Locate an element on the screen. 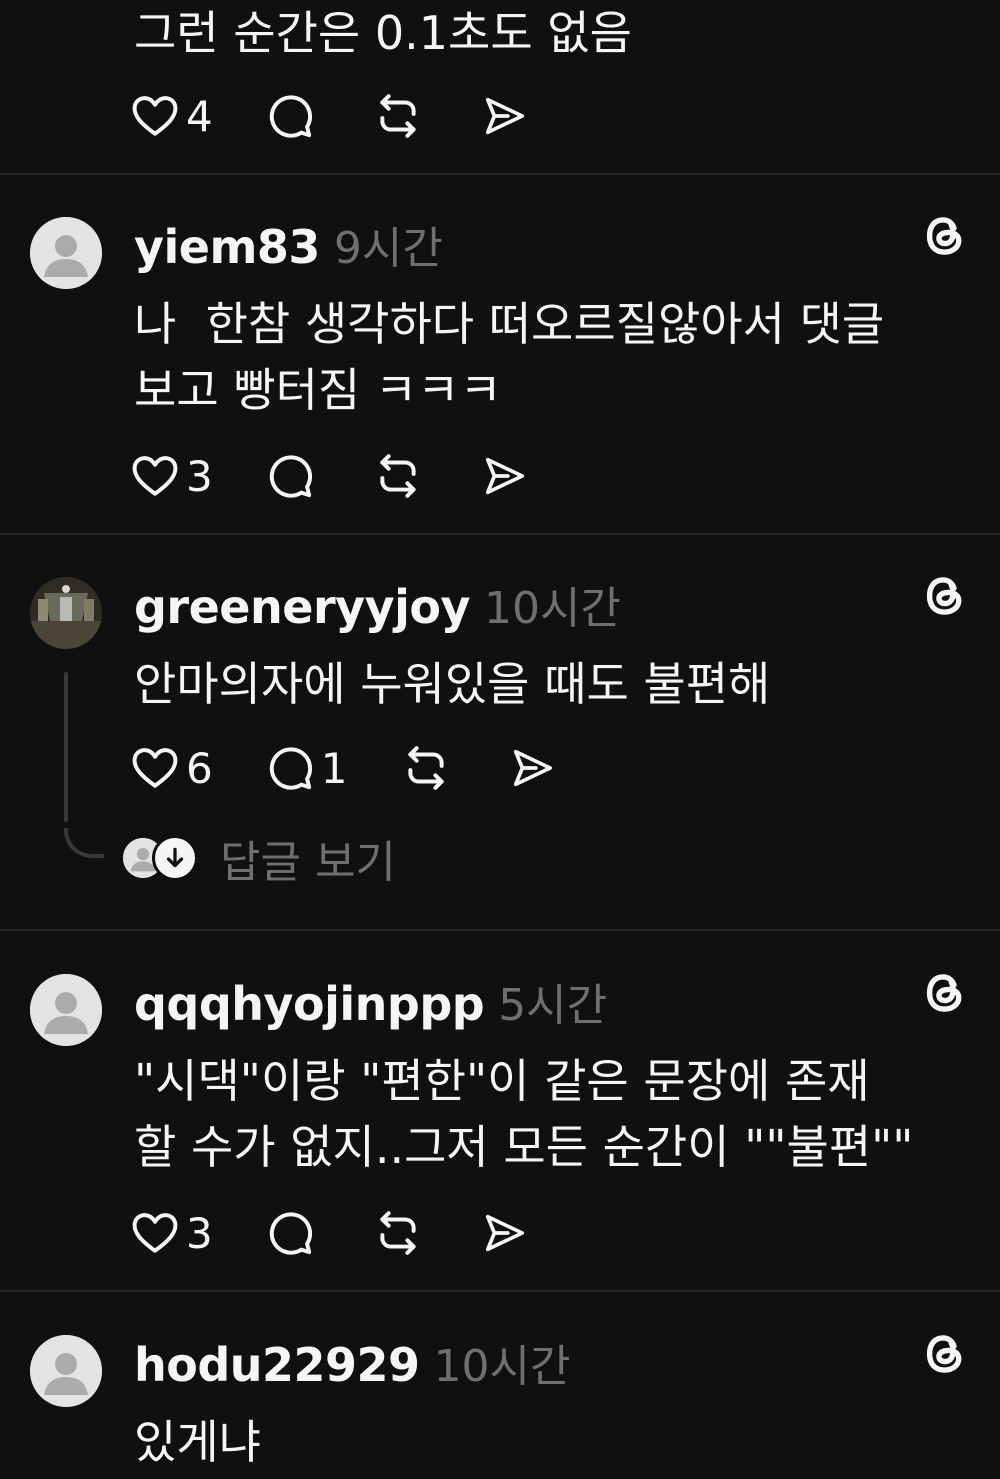 This screenshot has width=1000, height=1479. post-header: greeneryyjoy 10시간 is located at coordinates (377, 603).